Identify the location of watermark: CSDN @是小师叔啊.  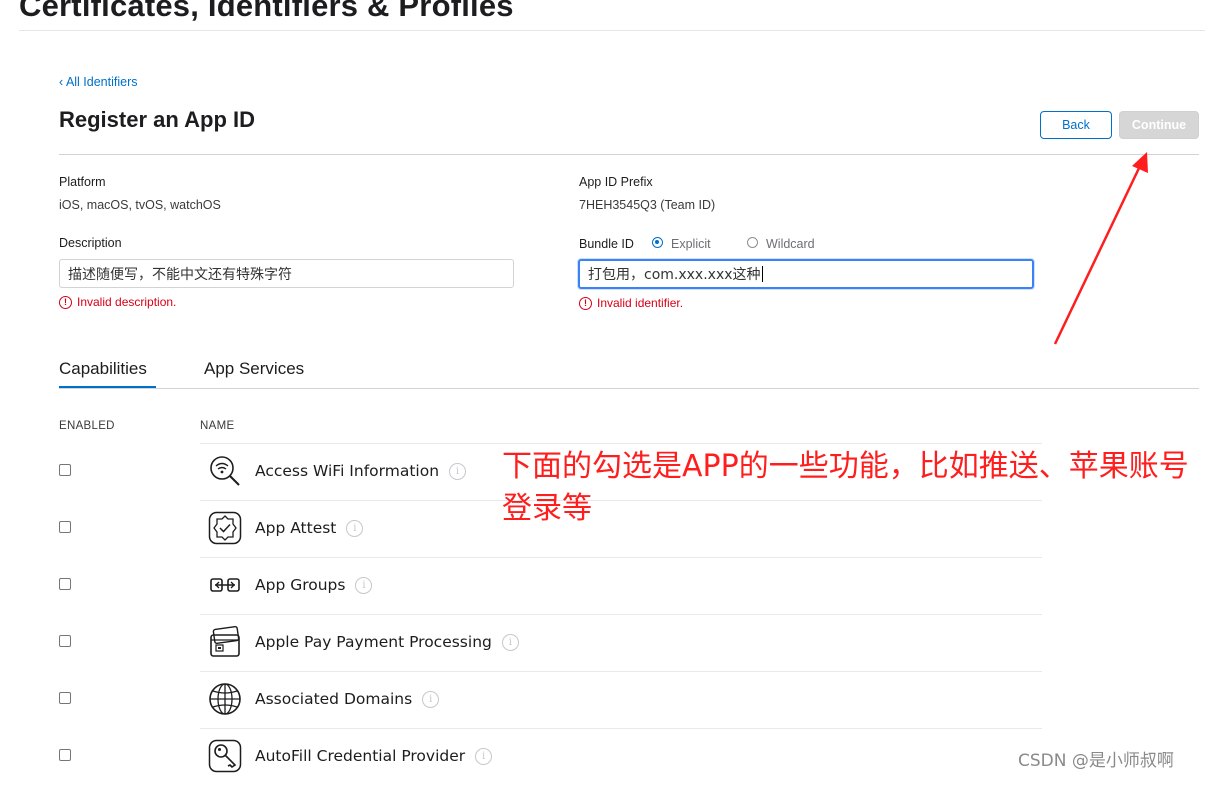
(1096, 761).